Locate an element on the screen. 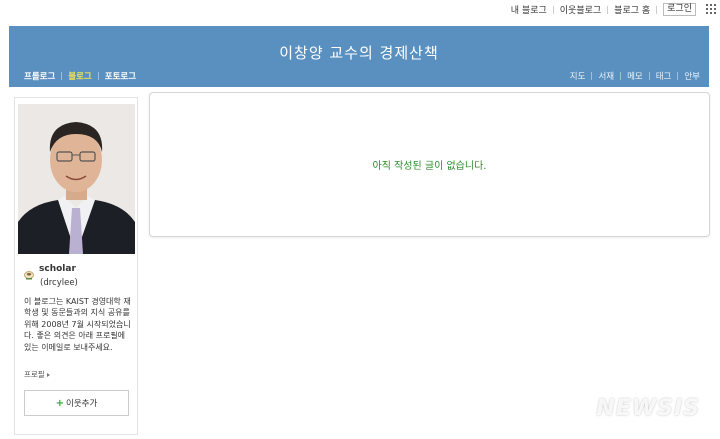  profile-name: scholar is located at coordinates (57, 269).